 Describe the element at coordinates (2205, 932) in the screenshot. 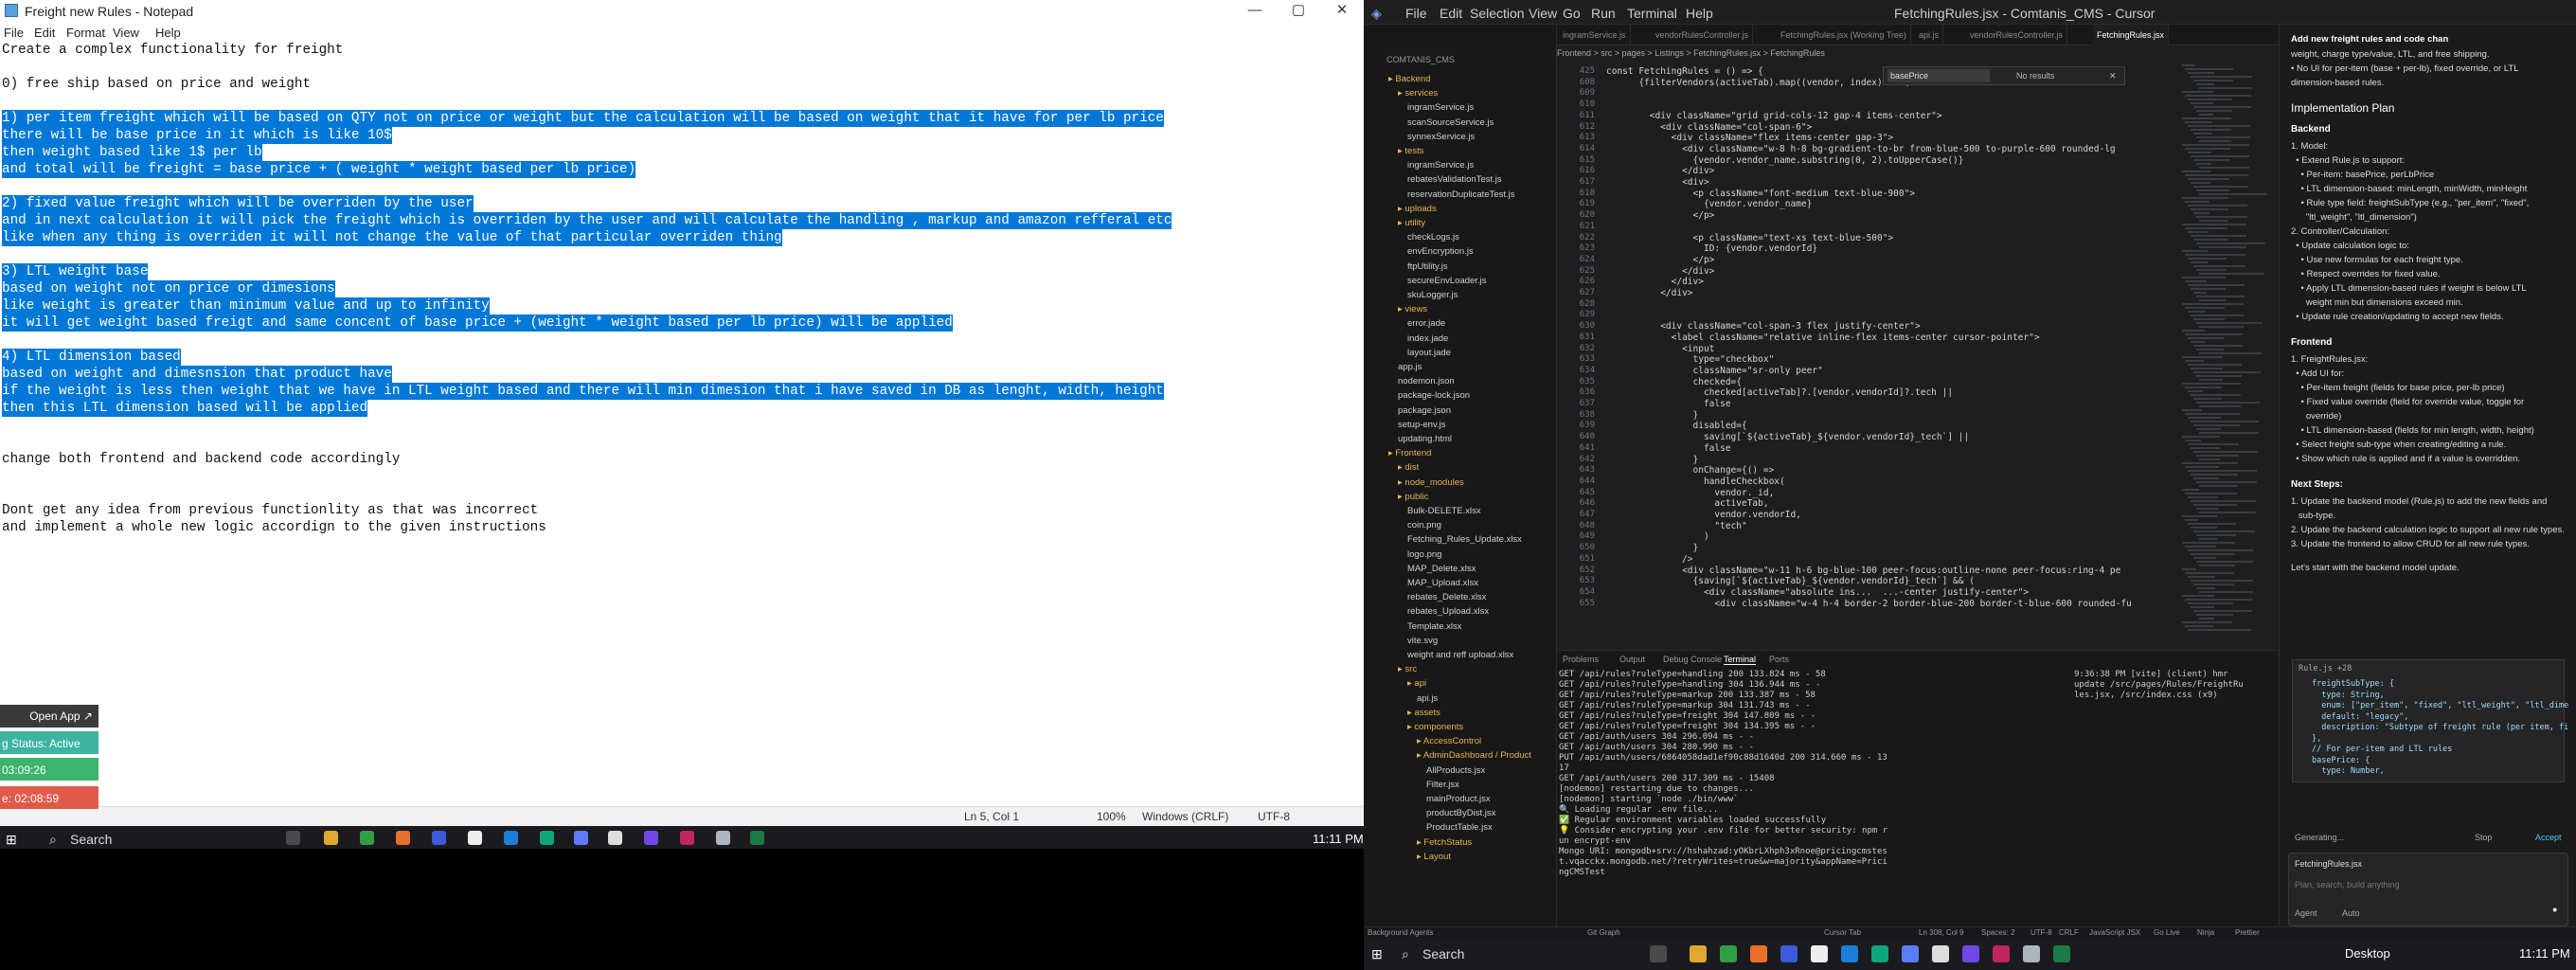

I see `status-item: Ninja` at that location.